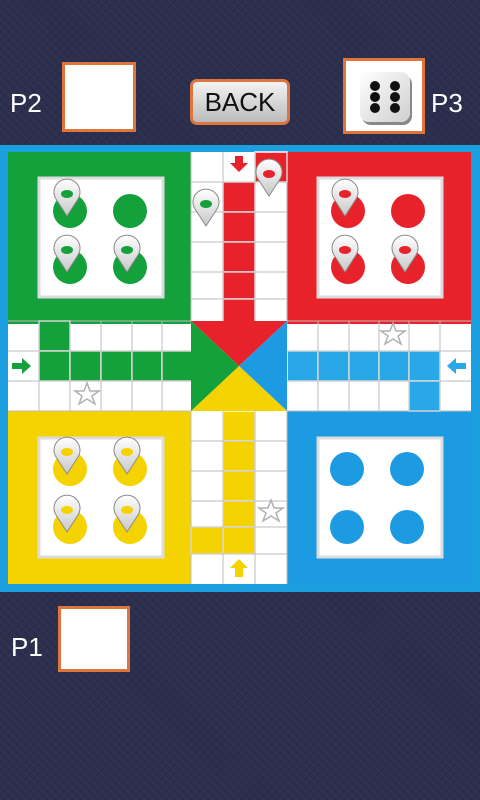  Describe the element at coordinates (99, 497) in the screenshot. I see `yellow-yard` at that location.